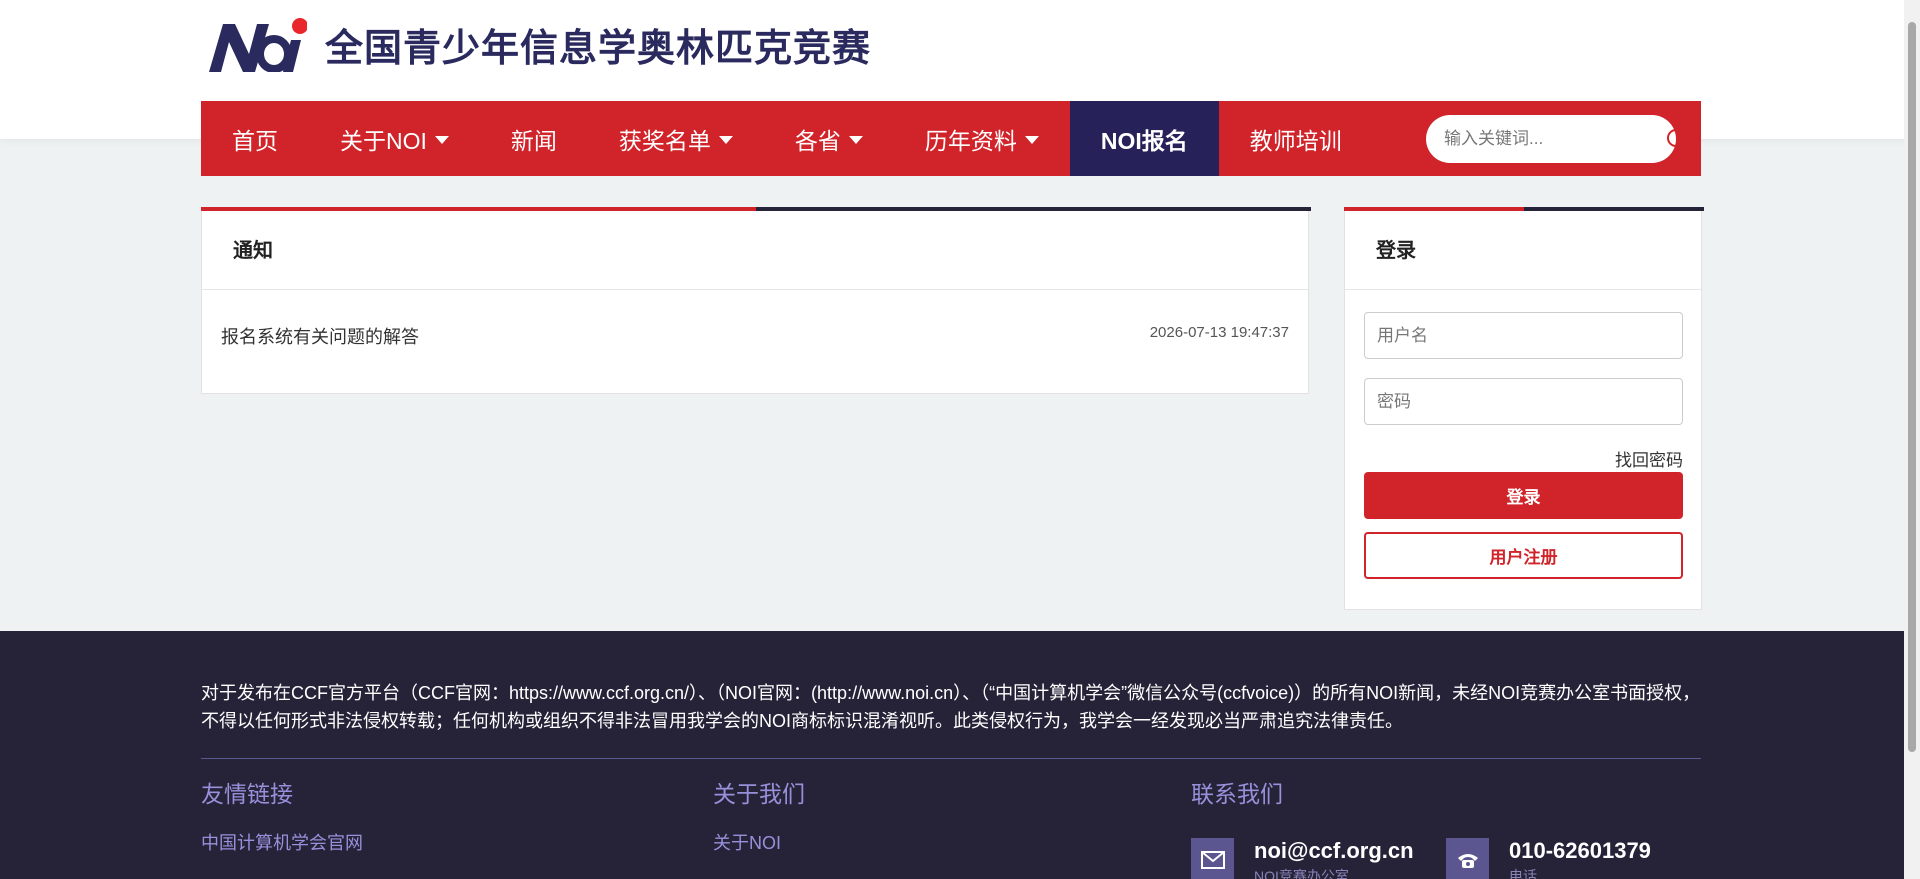  I want to click on nav-item-label: 各省, so click(817, 140).